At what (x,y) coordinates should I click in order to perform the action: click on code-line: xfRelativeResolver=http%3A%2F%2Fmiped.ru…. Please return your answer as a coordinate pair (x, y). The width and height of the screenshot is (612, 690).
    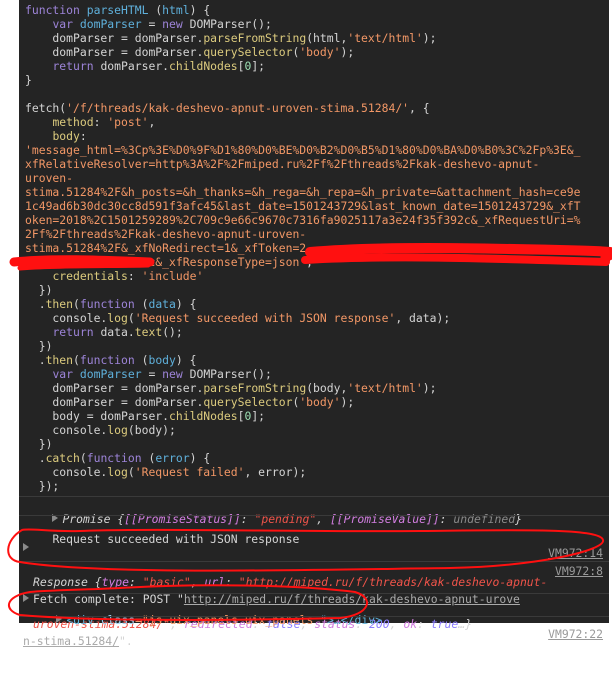
    Looking at the image, I should click on (302, 164).